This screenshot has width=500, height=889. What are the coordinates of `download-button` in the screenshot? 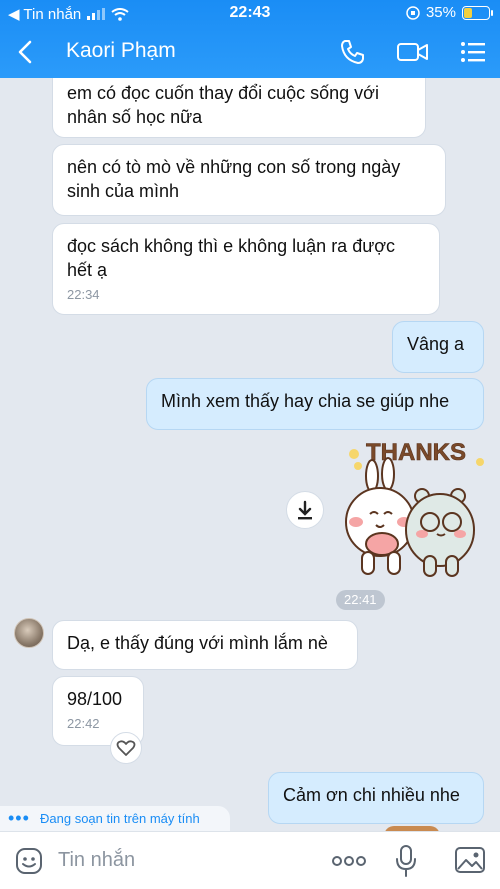 It's located at (305, 510).